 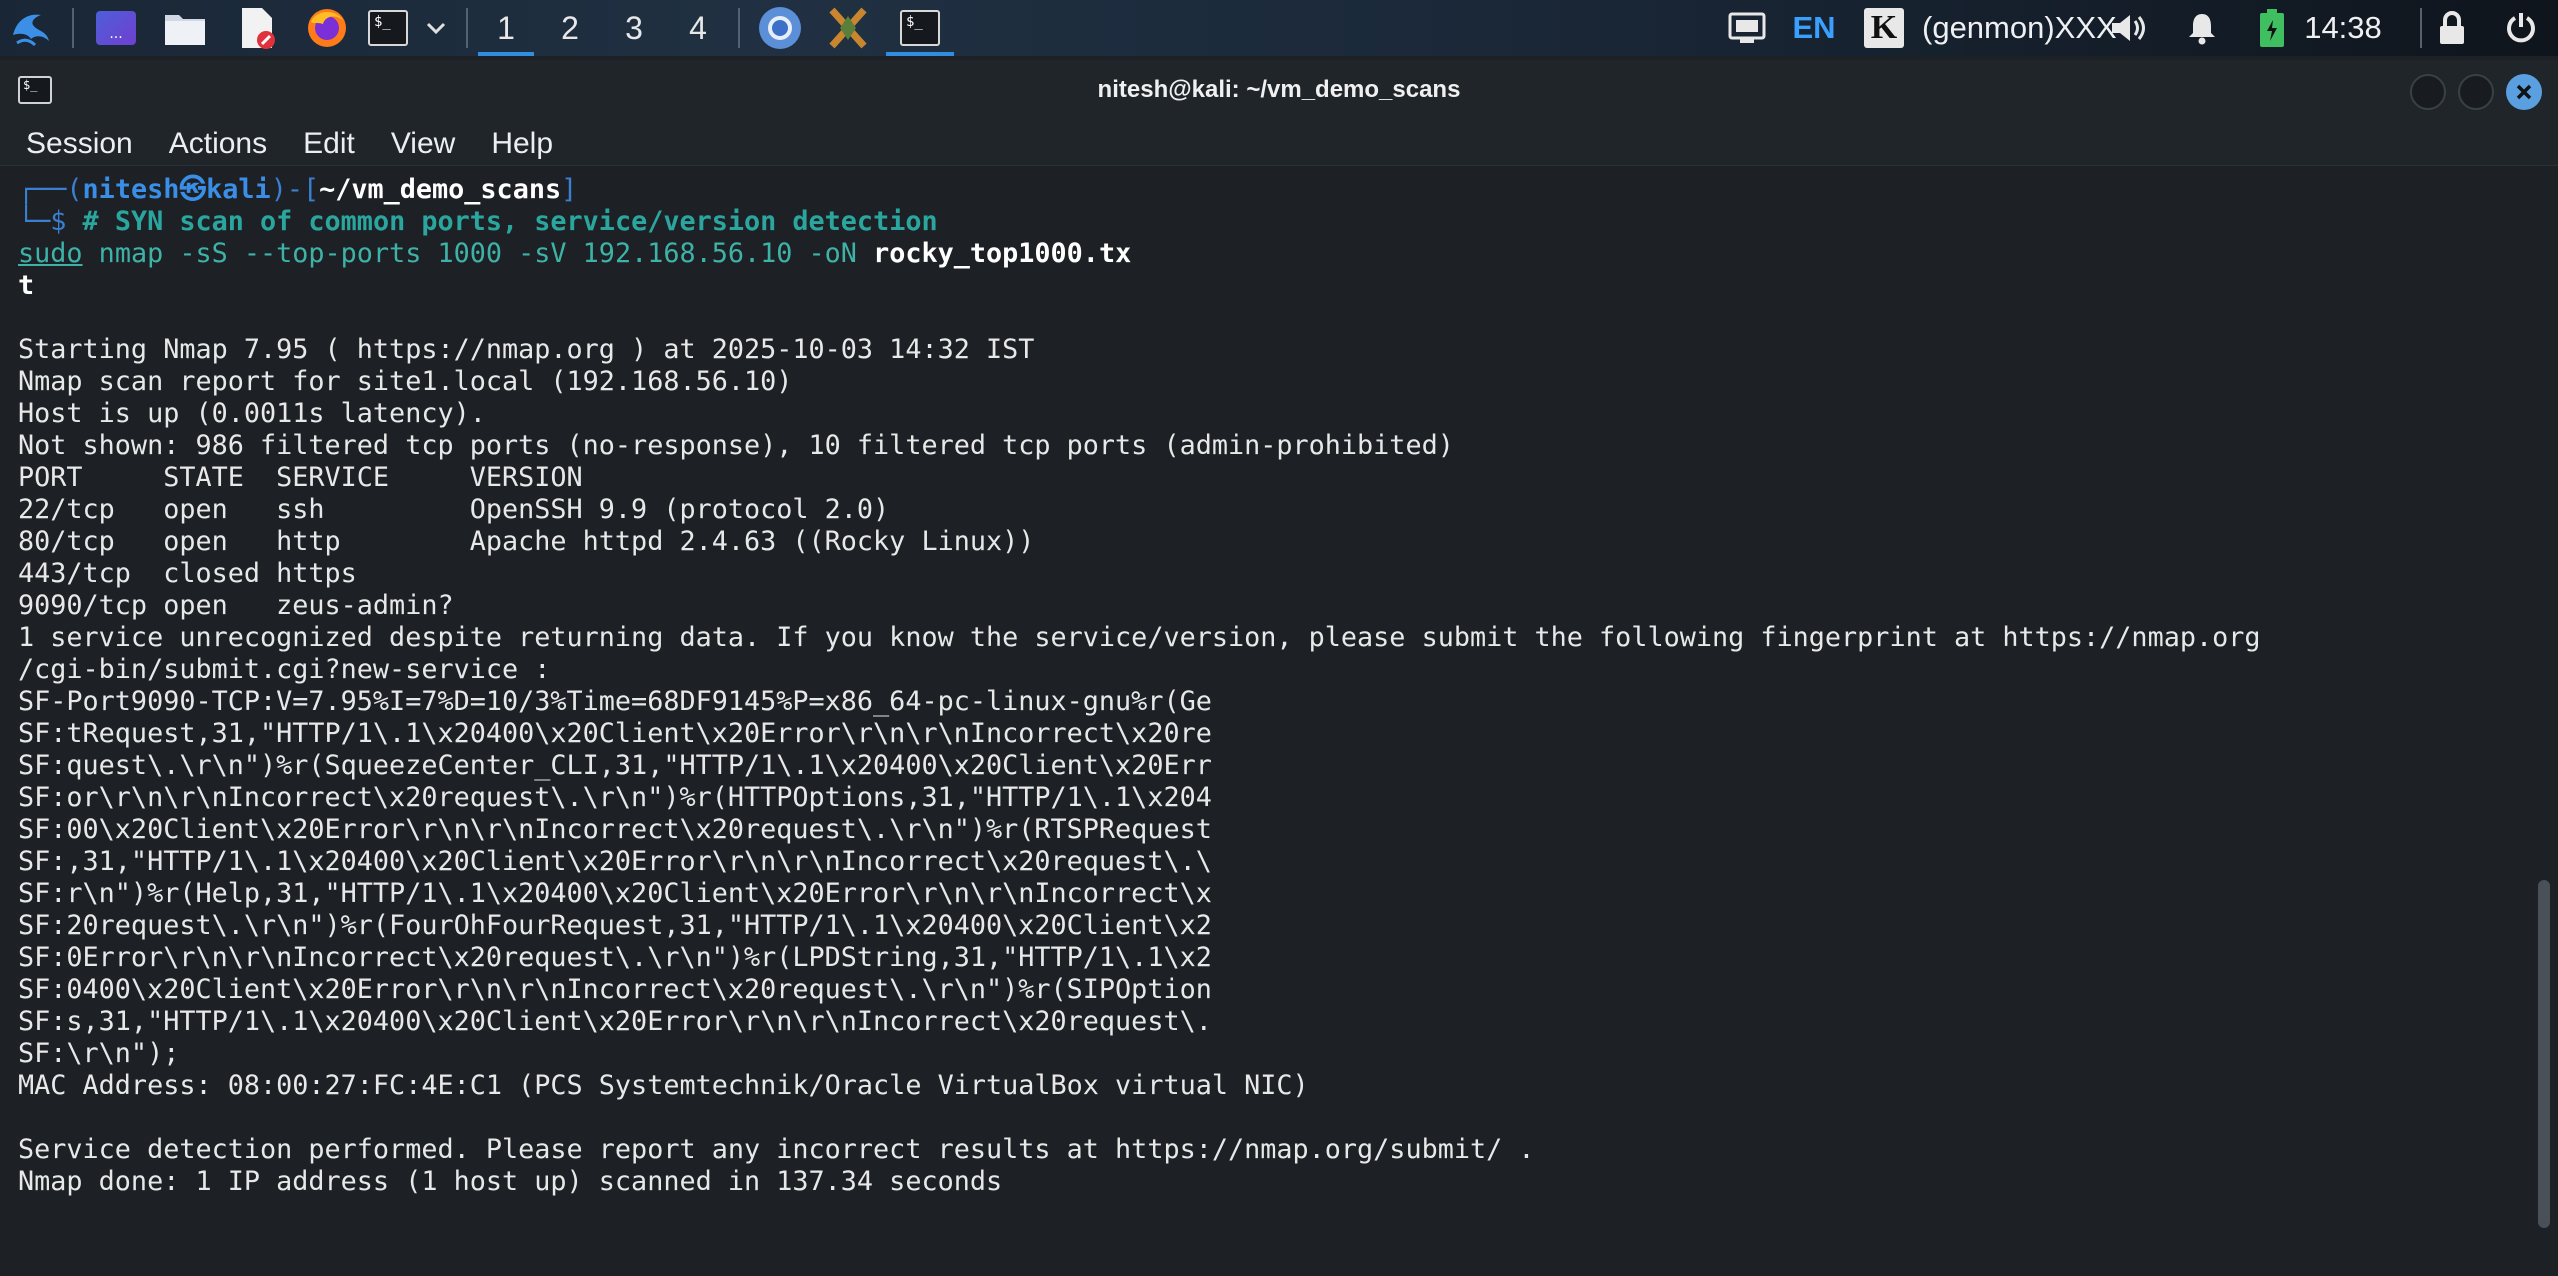 I want to click on output-line: 443/tcp closed https, so click(x=187, y=573).